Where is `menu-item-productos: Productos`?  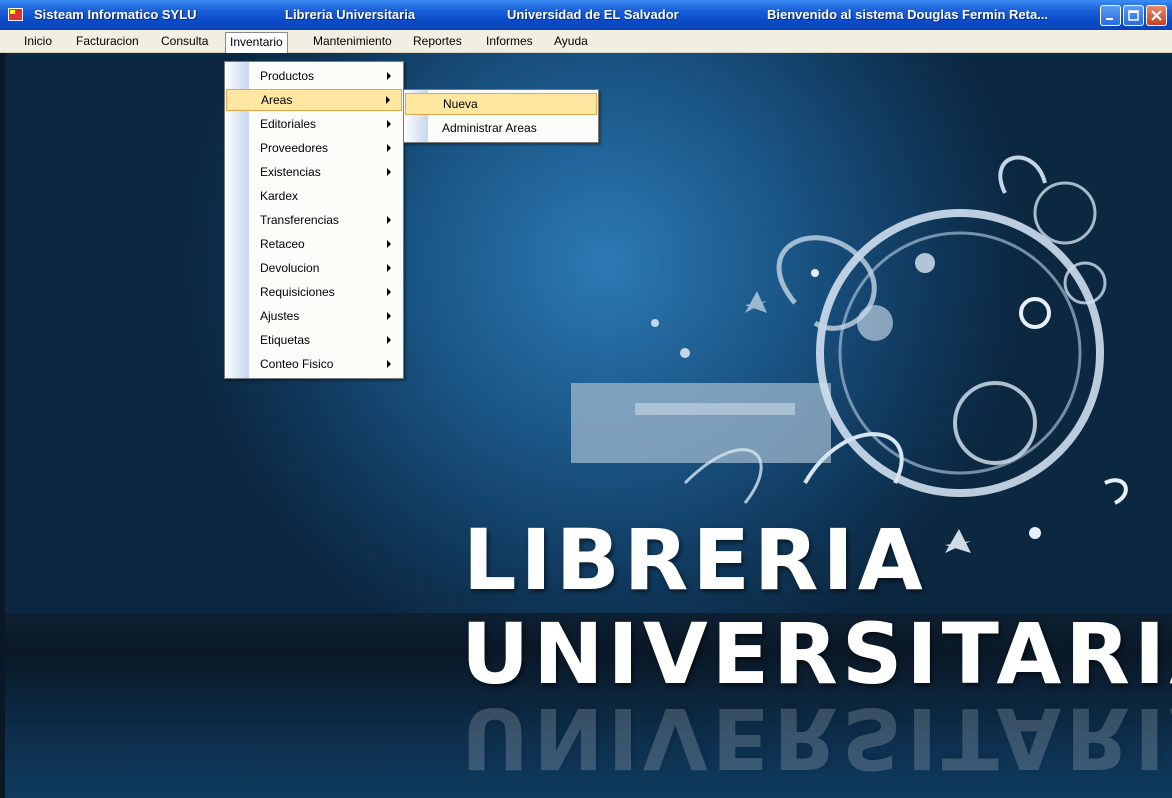
menu-item-productos: Productos is located at coordinates (314, 76).